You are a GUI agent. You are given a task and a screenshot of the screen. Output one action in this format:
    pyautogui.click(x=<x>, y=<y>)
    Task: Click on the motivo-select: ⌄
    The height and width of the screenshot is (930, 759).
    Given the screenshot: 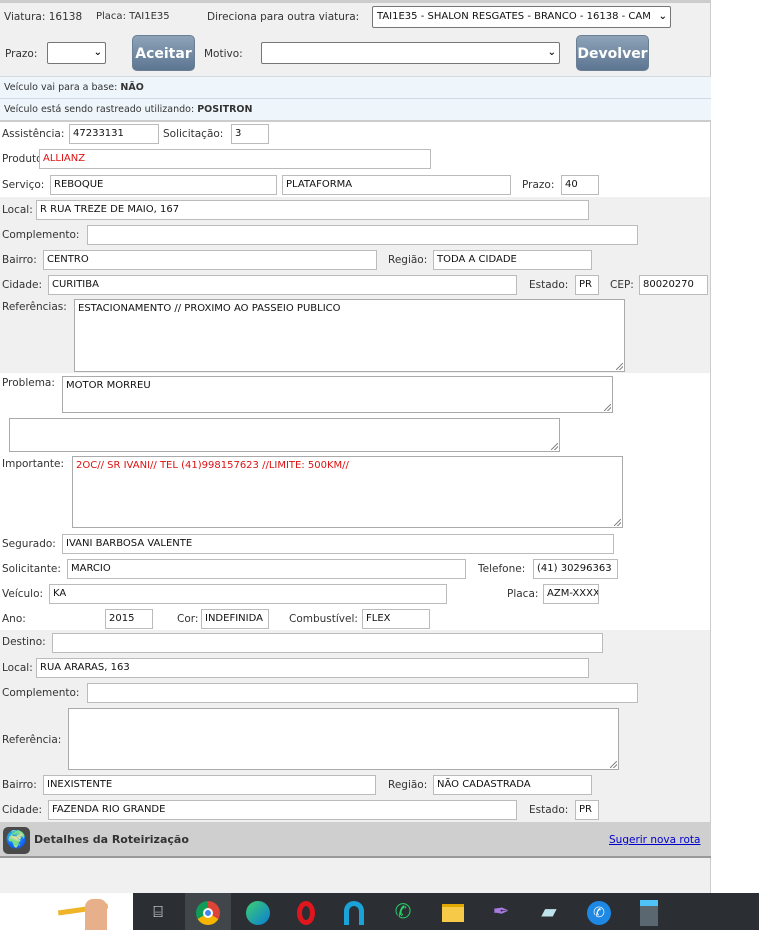 What is the action you would take?
    pyautogui.click(x=410, y=53)
    